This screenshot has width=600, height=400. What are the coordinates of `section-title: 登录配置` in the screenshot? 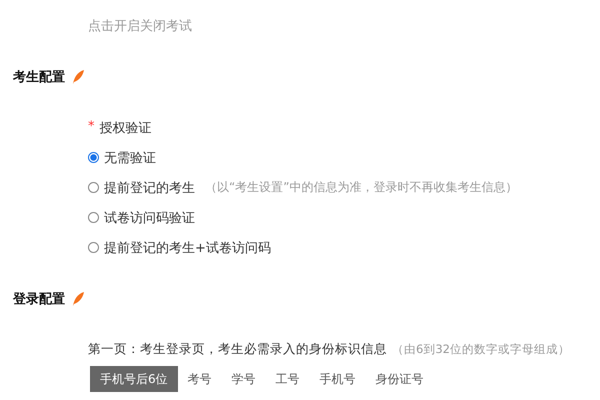 It's located at (39, 299).